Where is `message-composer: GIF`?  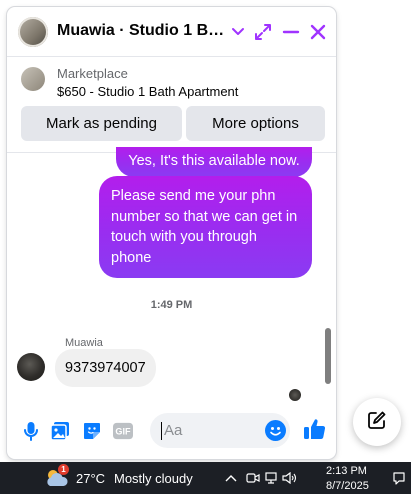 message-composer: GIF is located at coordinates (171, 431).